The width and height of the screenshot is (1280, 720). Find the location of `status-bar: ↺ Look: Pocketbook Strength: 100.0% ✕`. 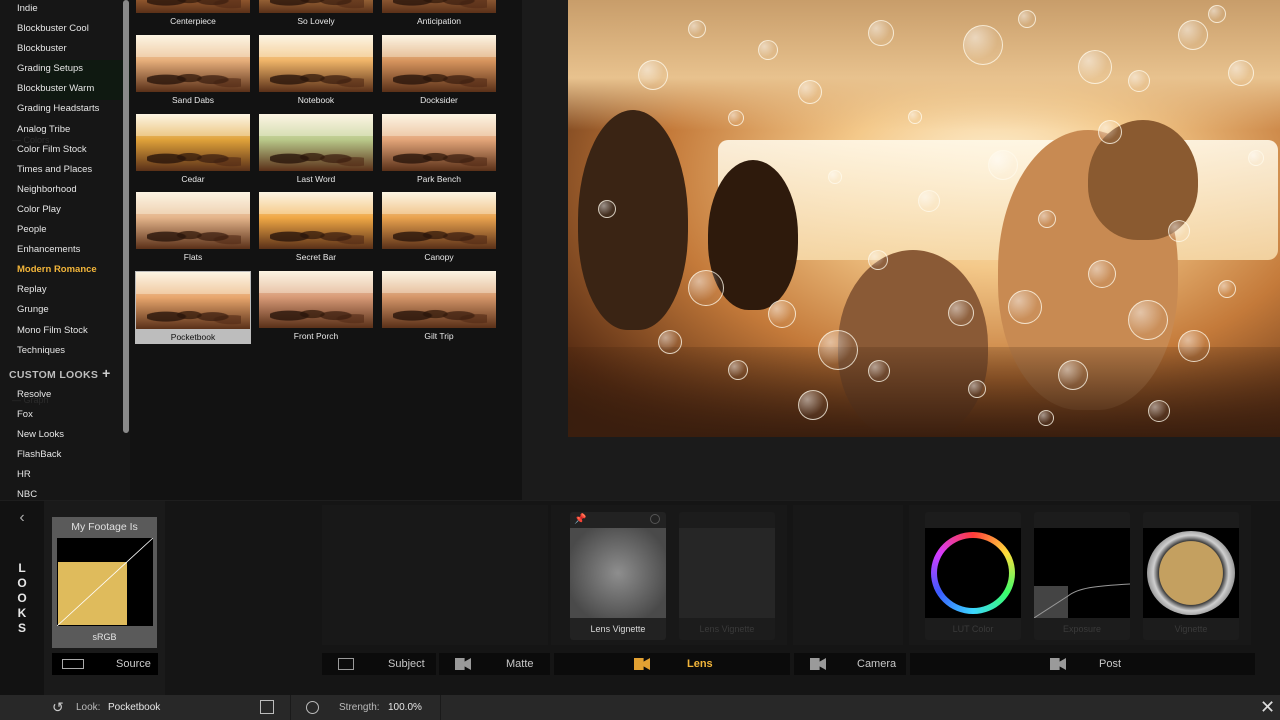

status-bar: ↺ Look: Pocketbook Strength: 100.0% ✕ is located at coordinates (640, 707).